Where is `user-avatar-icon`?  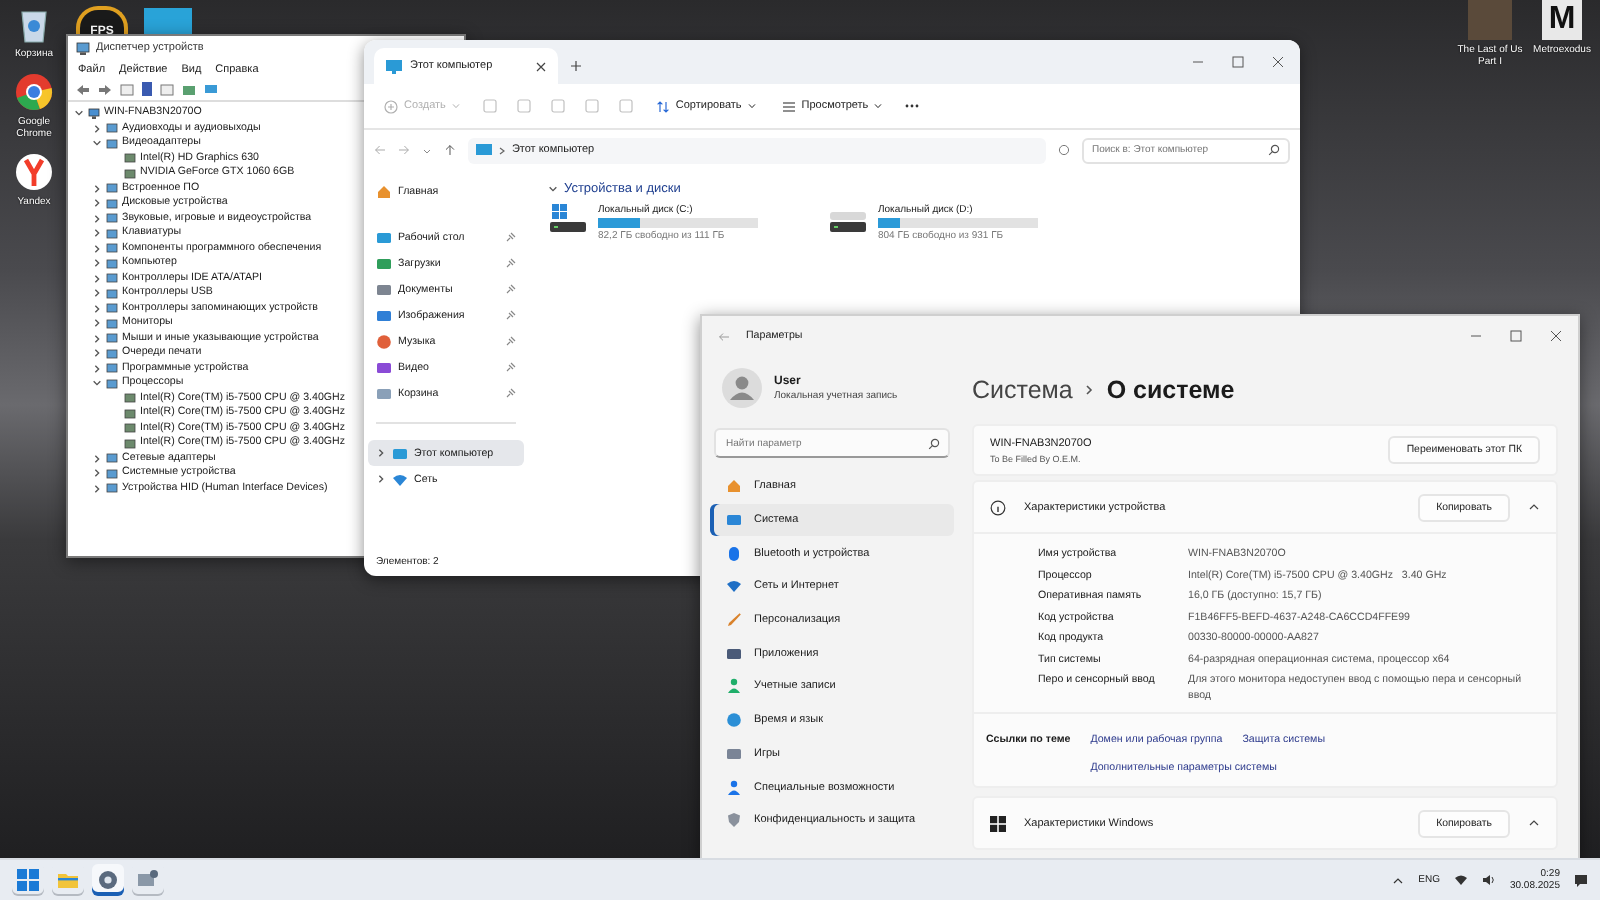
user-avatar-icon is located at coordinates (742, 388).